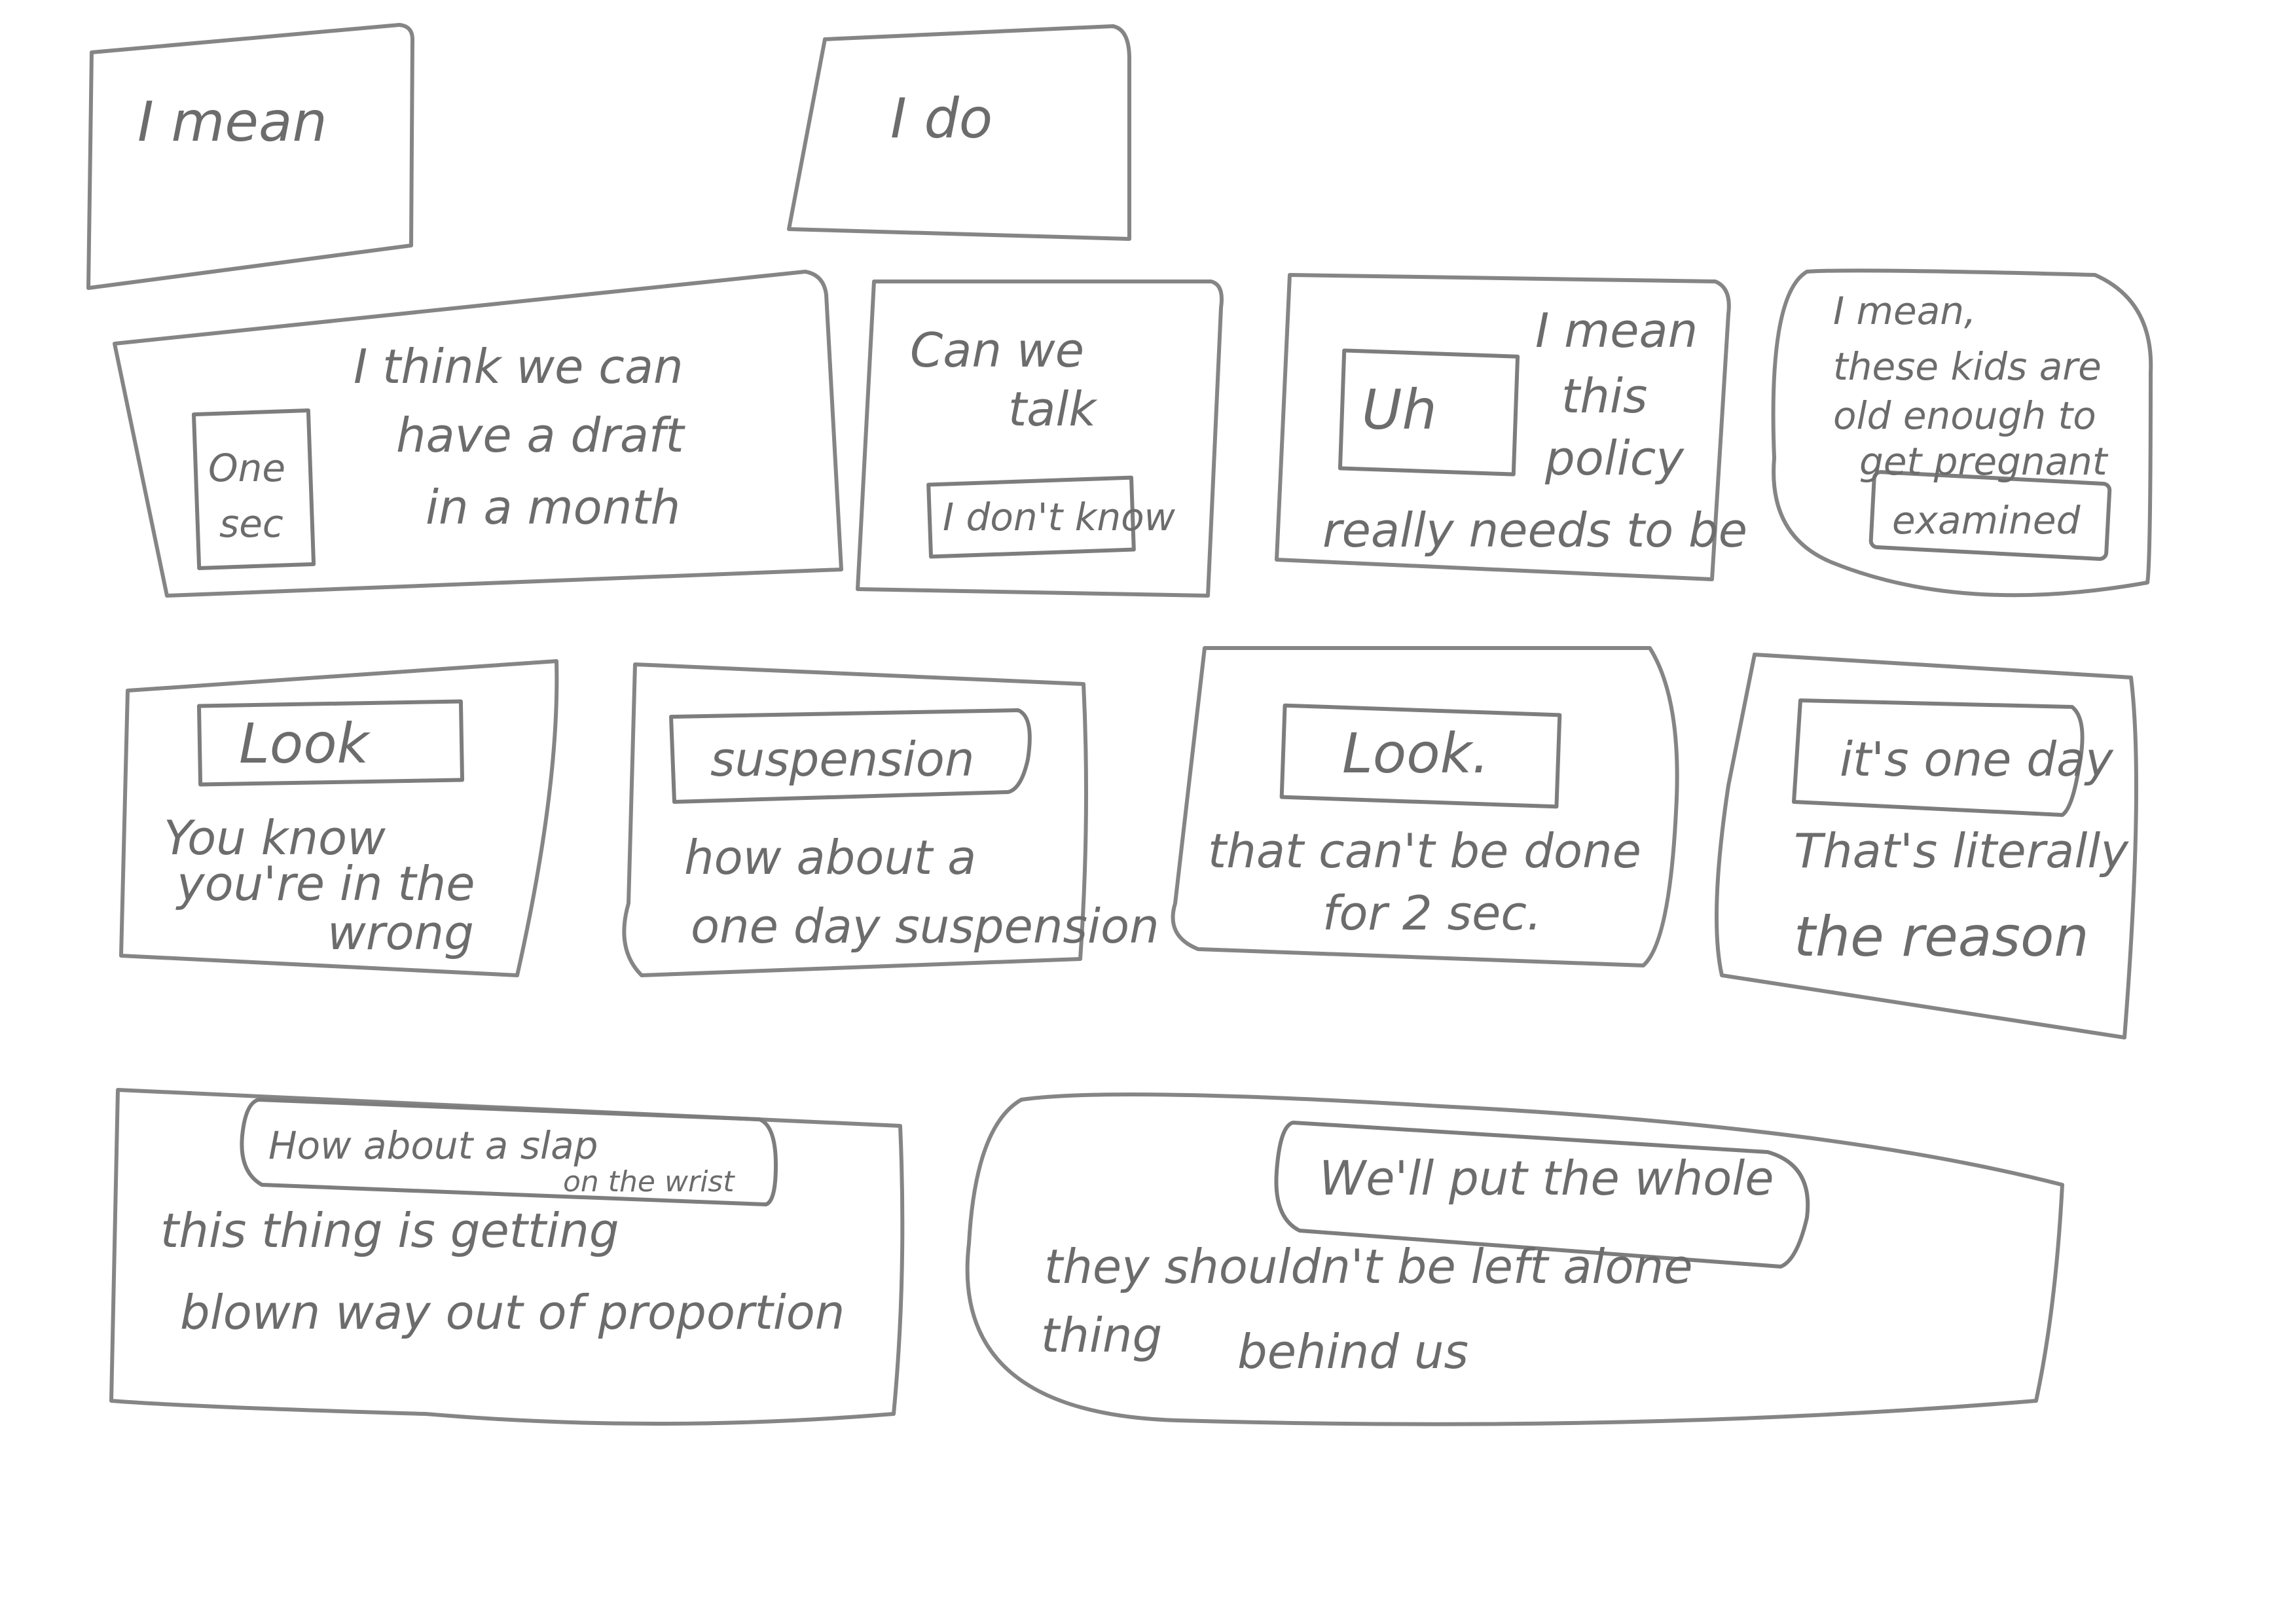  What do you see at coordinates (232, 122) in the screenshot?
I see `panel-1-line-1: I mean` at bounding box center [232, 122].